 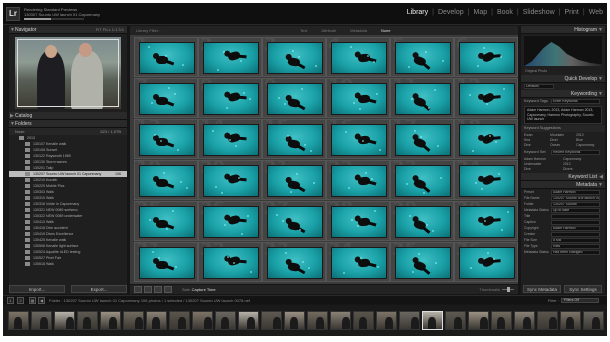 What do you see at coordinates (509, 289) in the screenshot?
I see `thumbnail-size-knob` at bounding box center [509, 289].